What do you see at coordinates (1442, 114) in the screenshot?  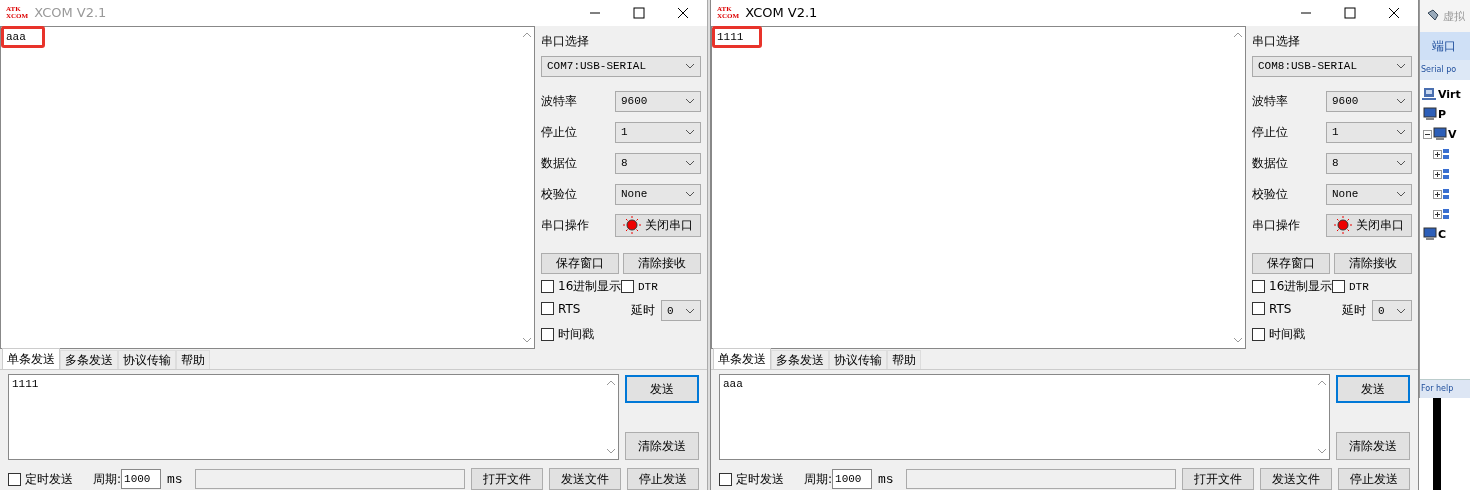 I see `tree-item: P` at bounding box center [1442, 114].